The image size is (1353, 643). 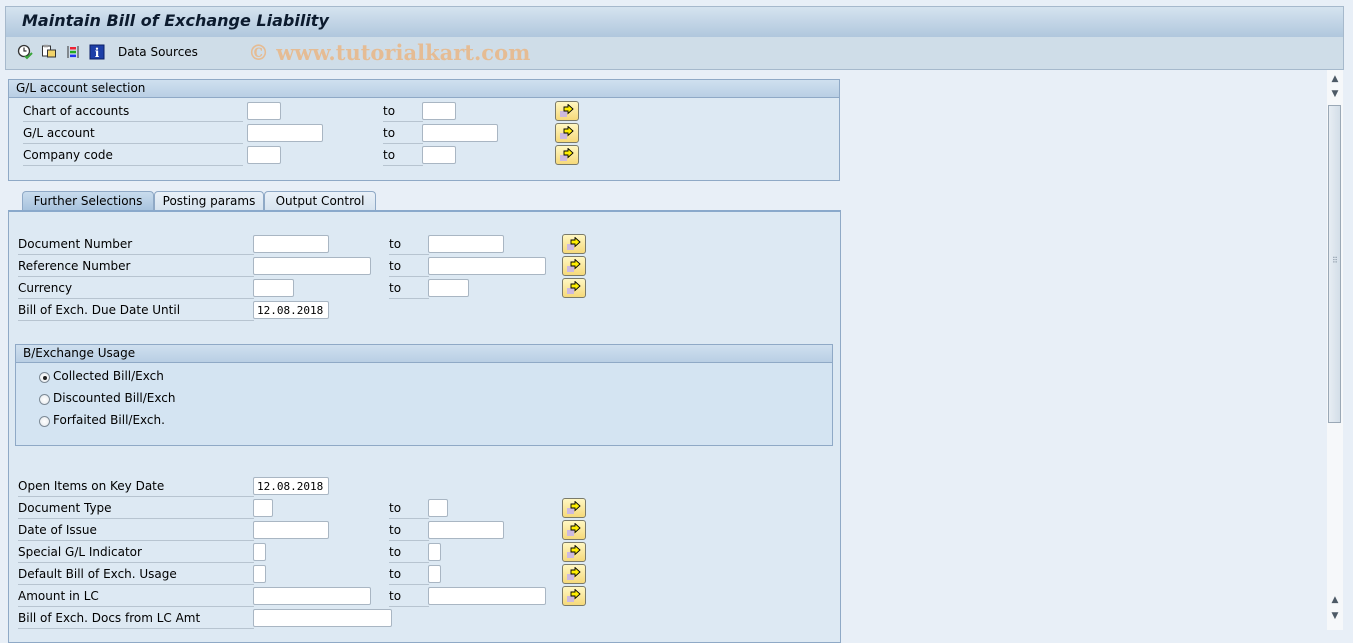 I want to click on amount-in-lc-from-input, so click(x=312, y=596).